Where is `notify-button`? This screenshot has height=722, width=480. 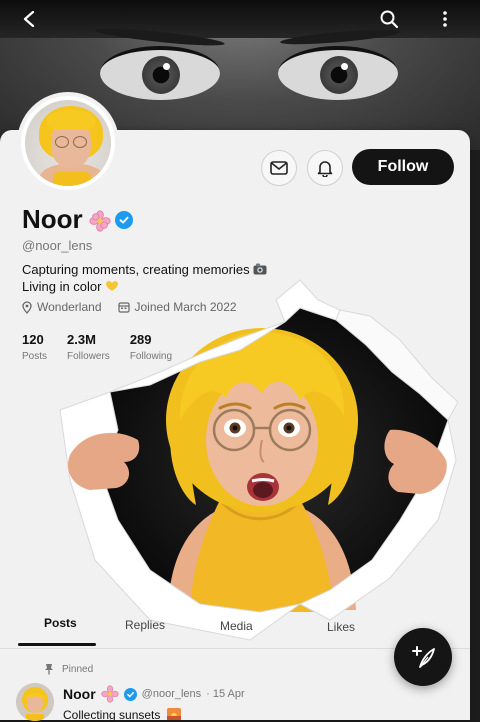
notify-button is located at coordinates (325, 168).